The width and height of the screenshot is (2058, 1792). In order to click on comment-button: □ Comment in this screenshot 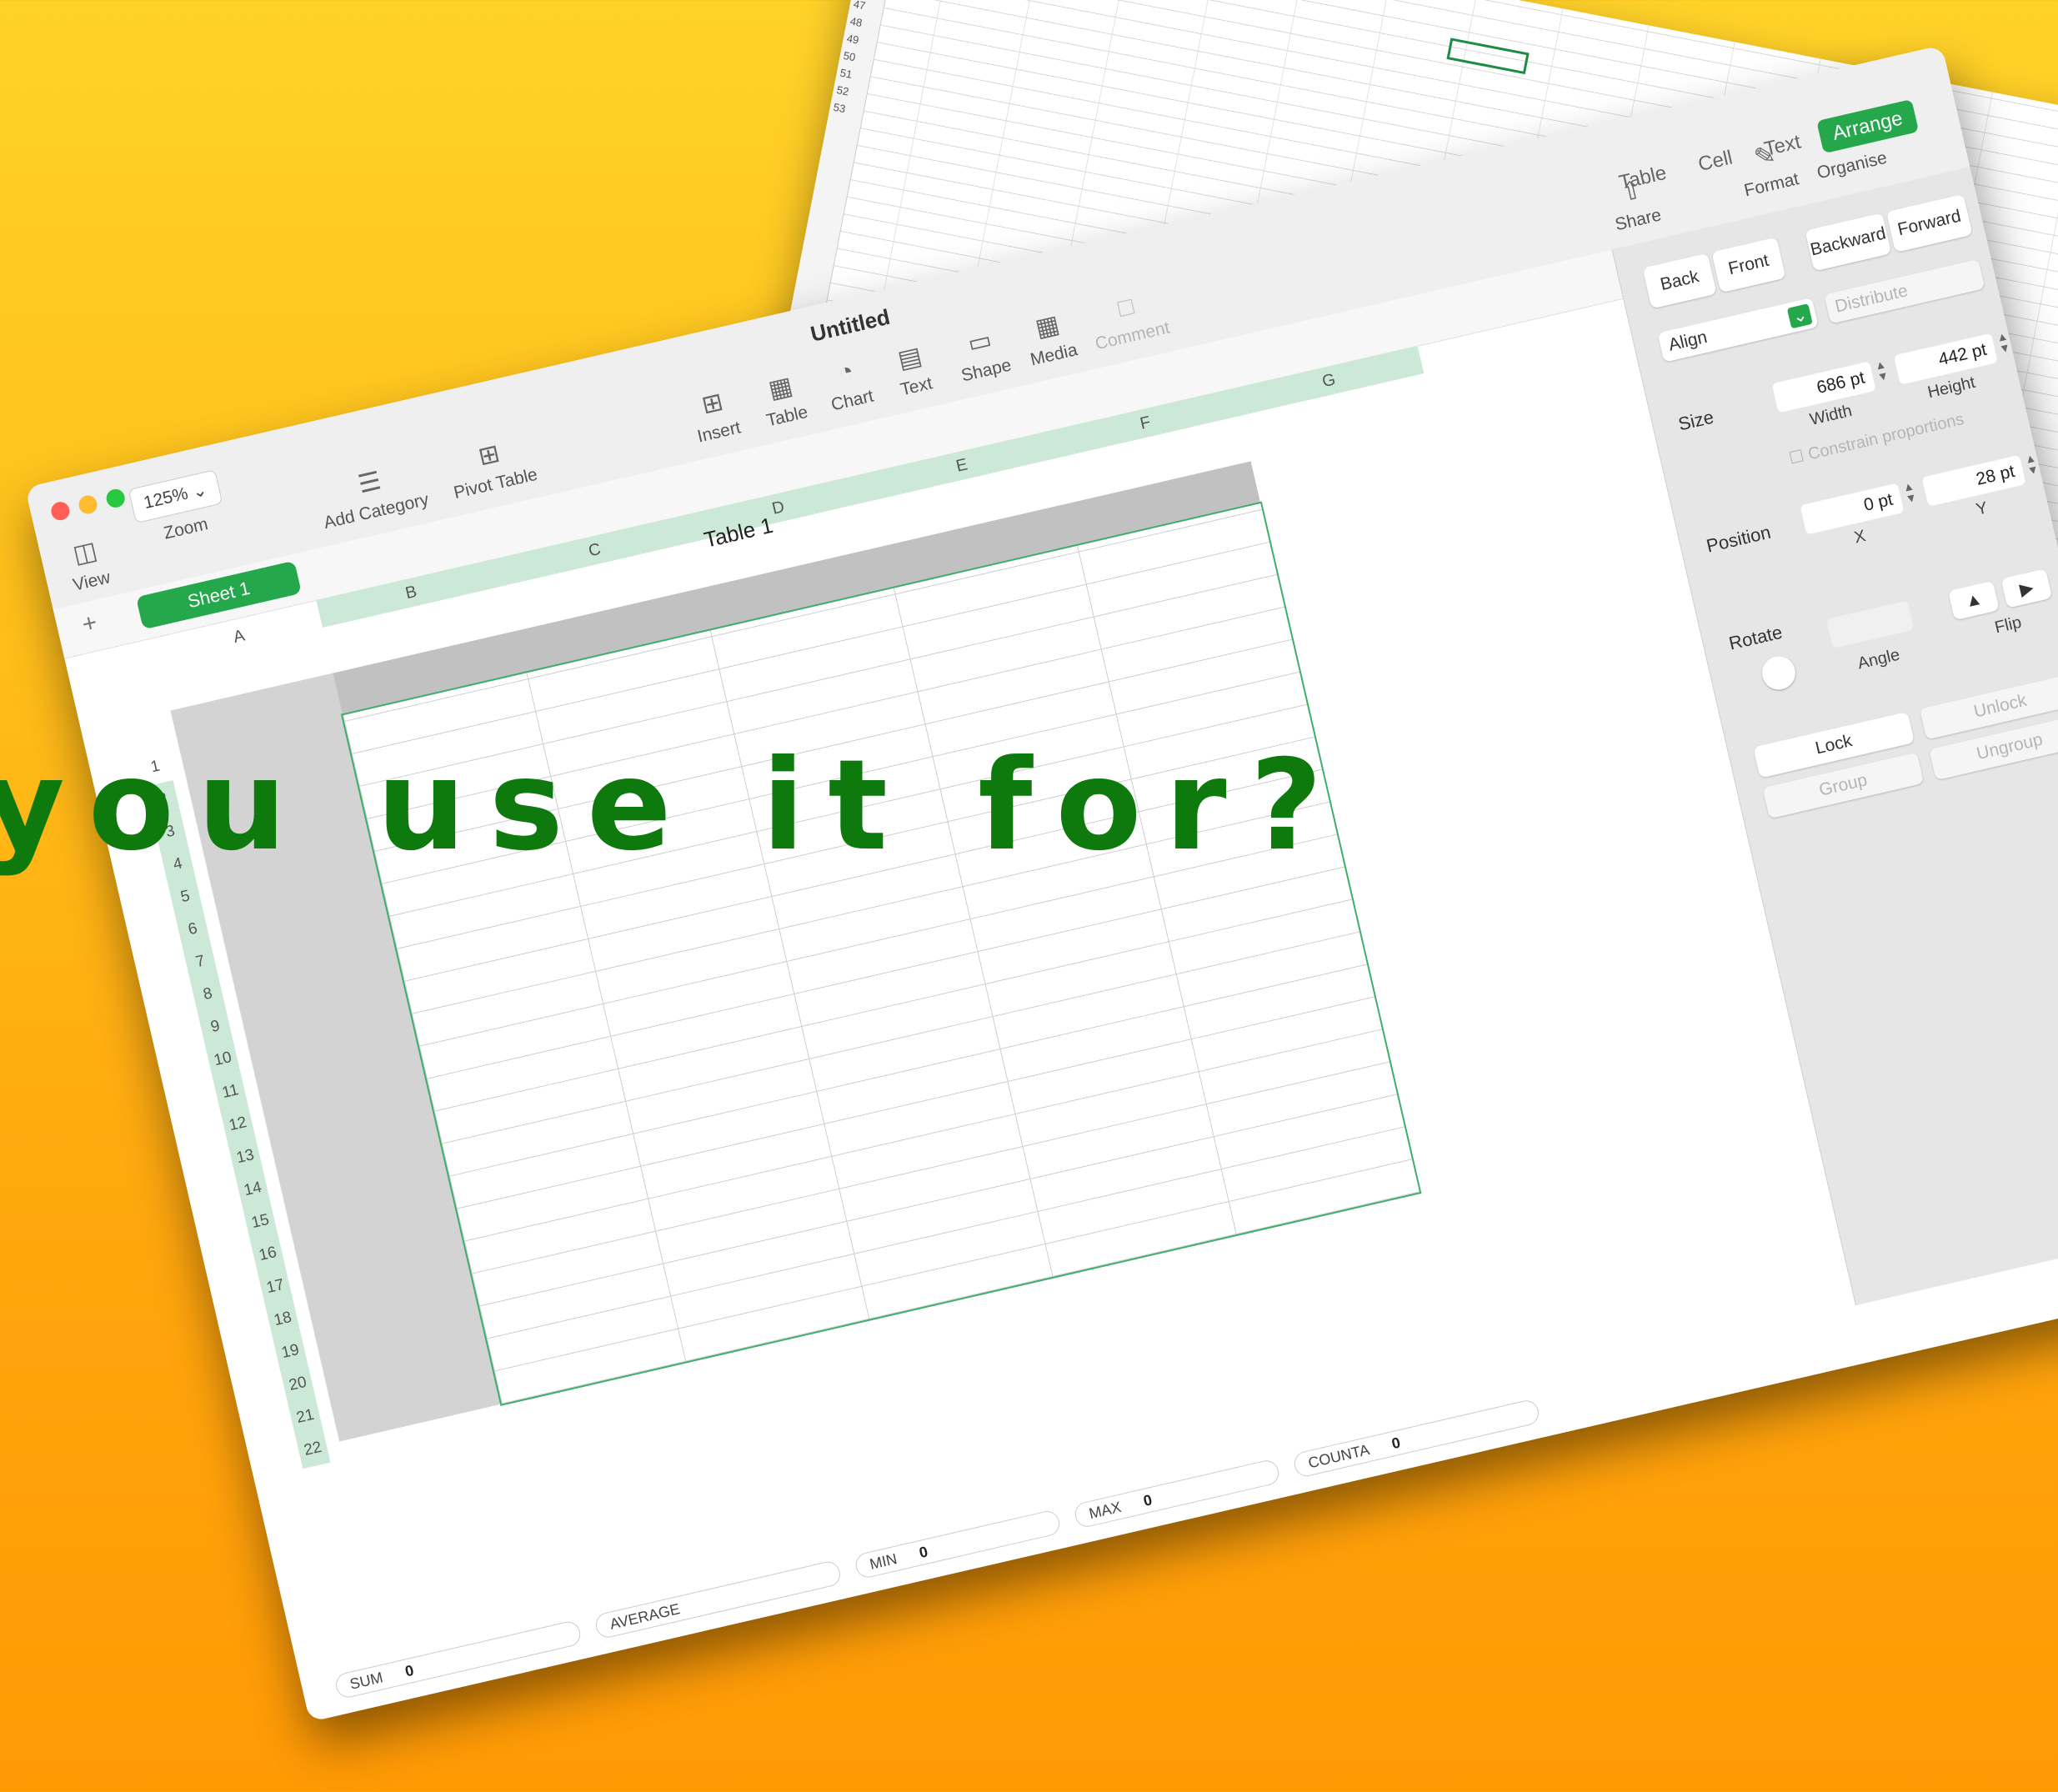, I will do `click(1129, 321)`.